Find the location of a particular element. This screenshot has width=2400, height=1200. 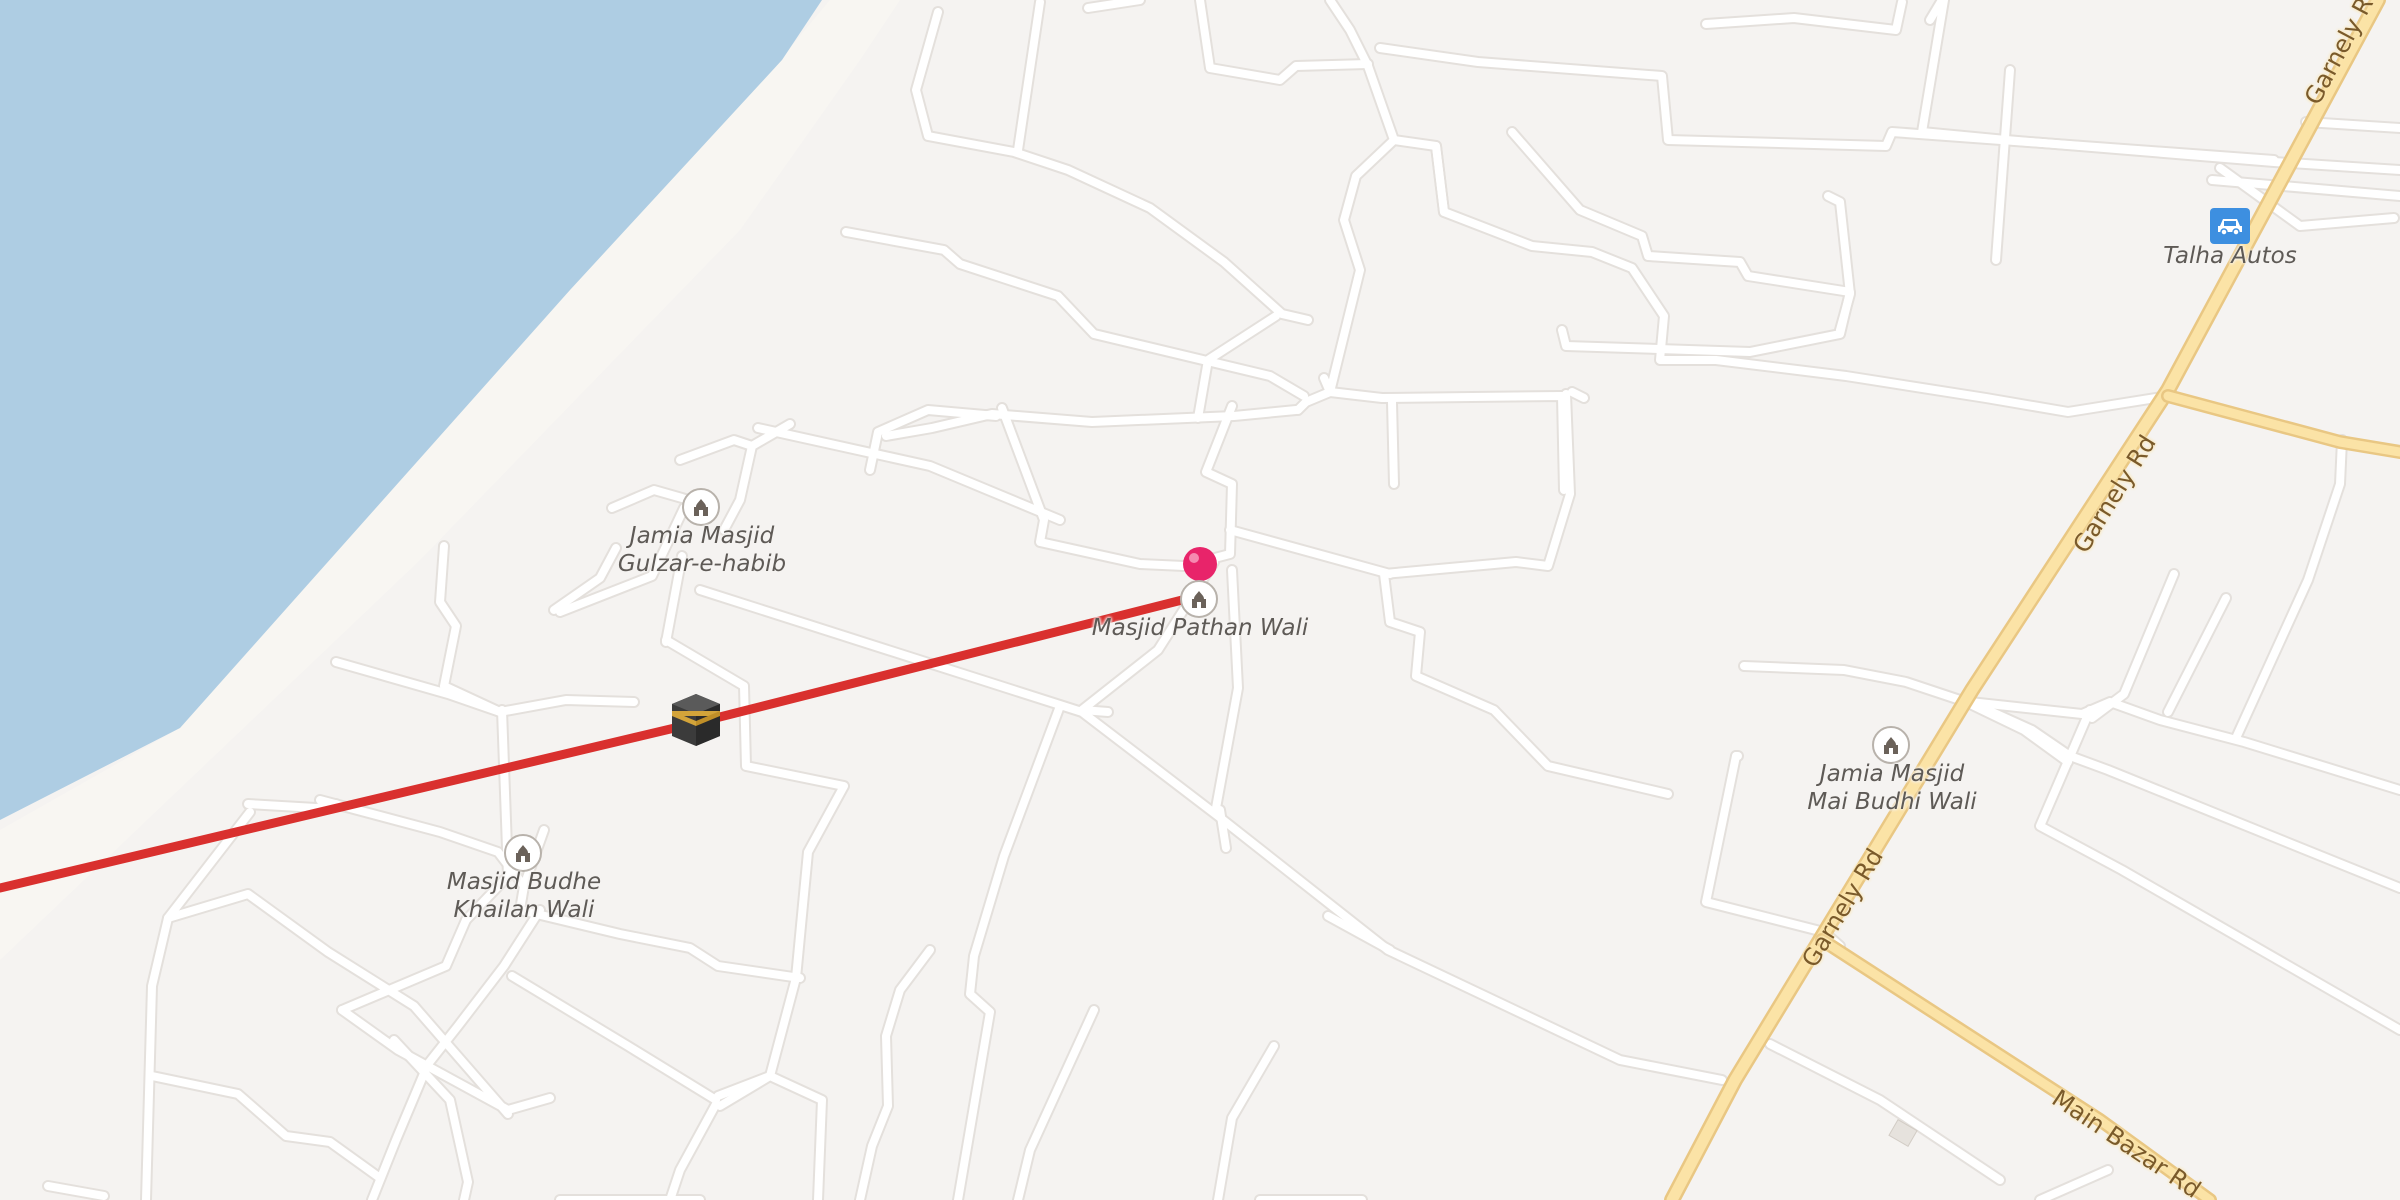

poi-label-mai-budhi: Jamia Masjid Mai Budhi Wali is located at coordinates (1891, 788).